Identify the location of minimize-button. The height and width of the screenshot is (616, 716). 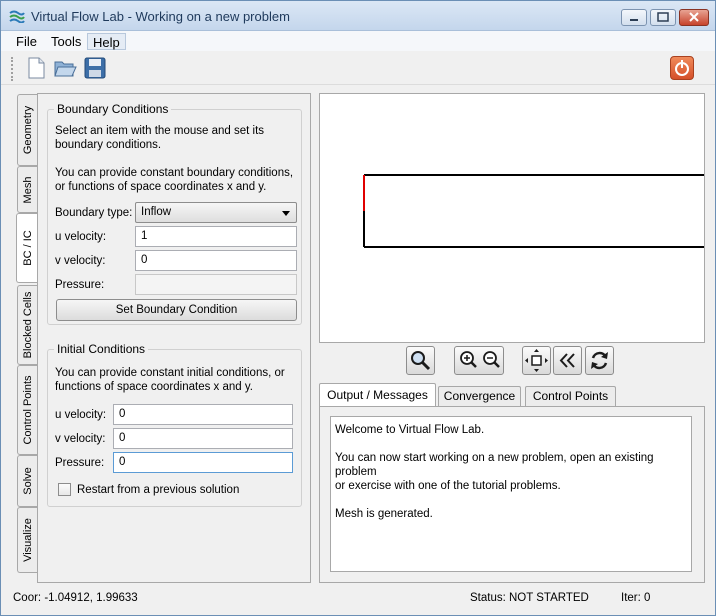
(634, 17).